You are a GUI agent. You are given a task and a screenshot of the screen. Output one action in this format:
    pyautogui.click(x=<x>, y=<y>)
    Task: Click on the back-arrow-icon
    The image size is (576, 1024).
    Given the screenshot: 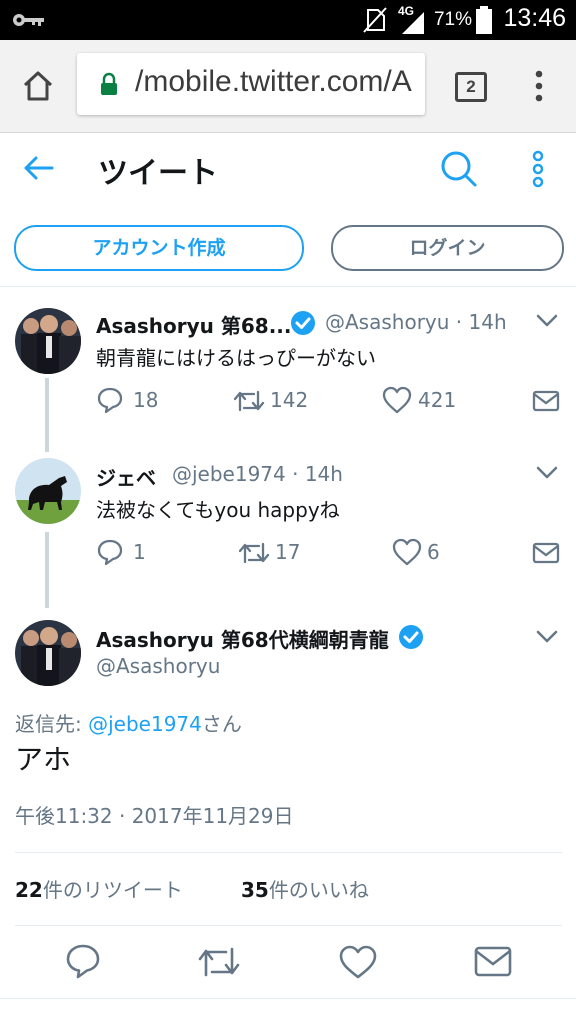 What is the action you would take?
    pyautogui.click(x=38, y=168)
    